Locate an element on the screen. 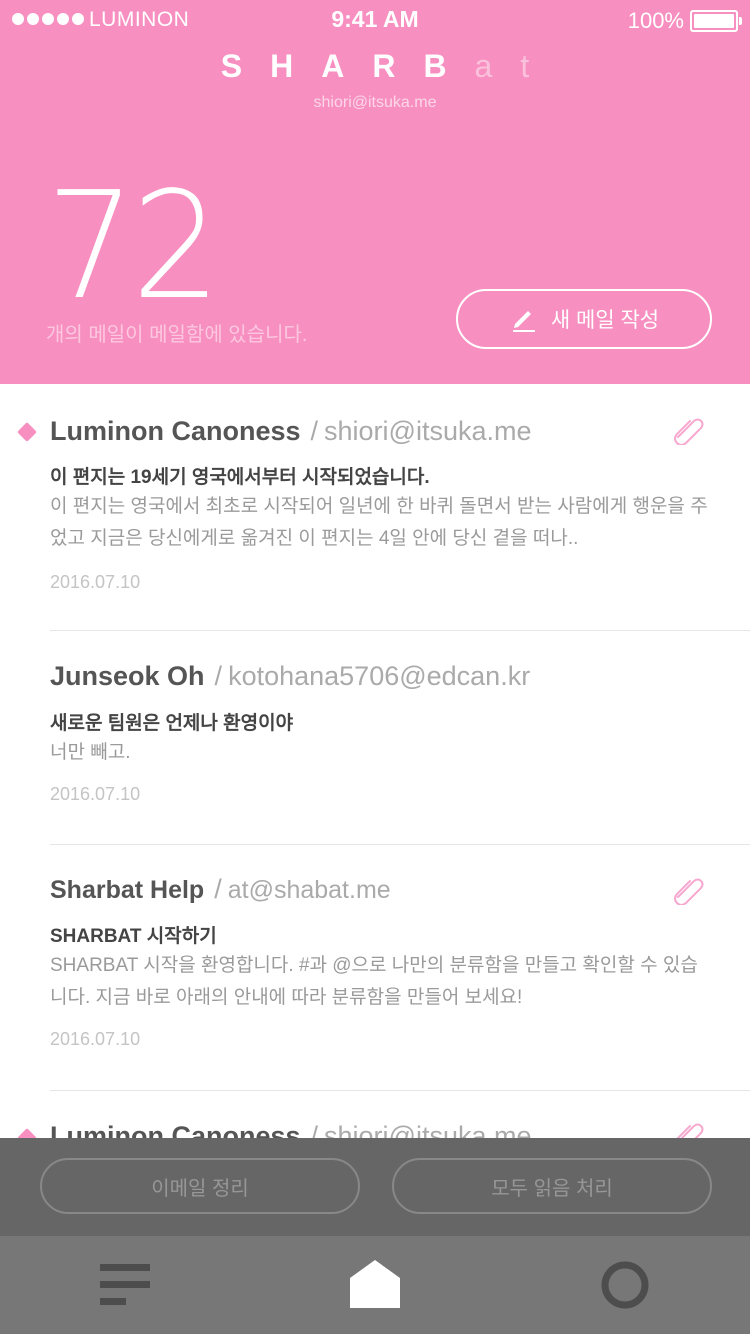 The width and height of the screenshot is (750, 1334). compose-button: 새 메일 작성 is located at coordinates (584, 319).